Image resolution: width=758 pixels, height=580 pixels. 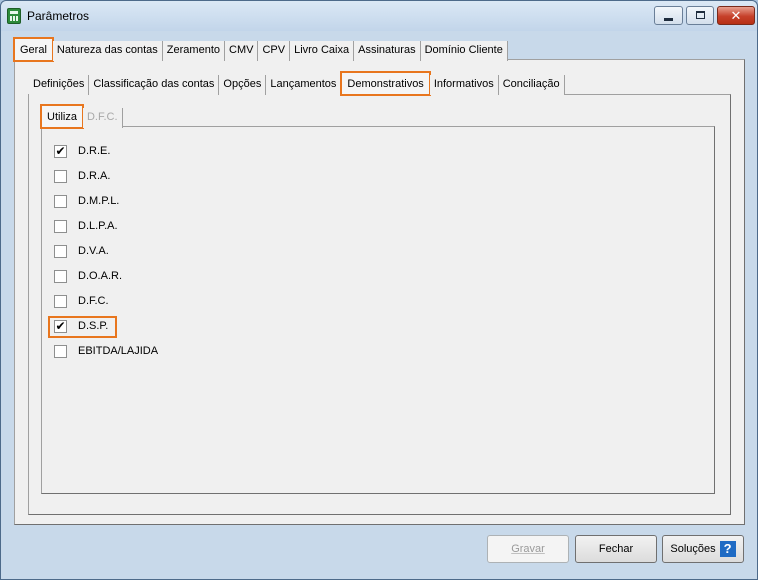 What do you see at coordinates (59, 85) in the screenshot?
I see `tab-definicoes: Definições` at bounding box center [59, 85].